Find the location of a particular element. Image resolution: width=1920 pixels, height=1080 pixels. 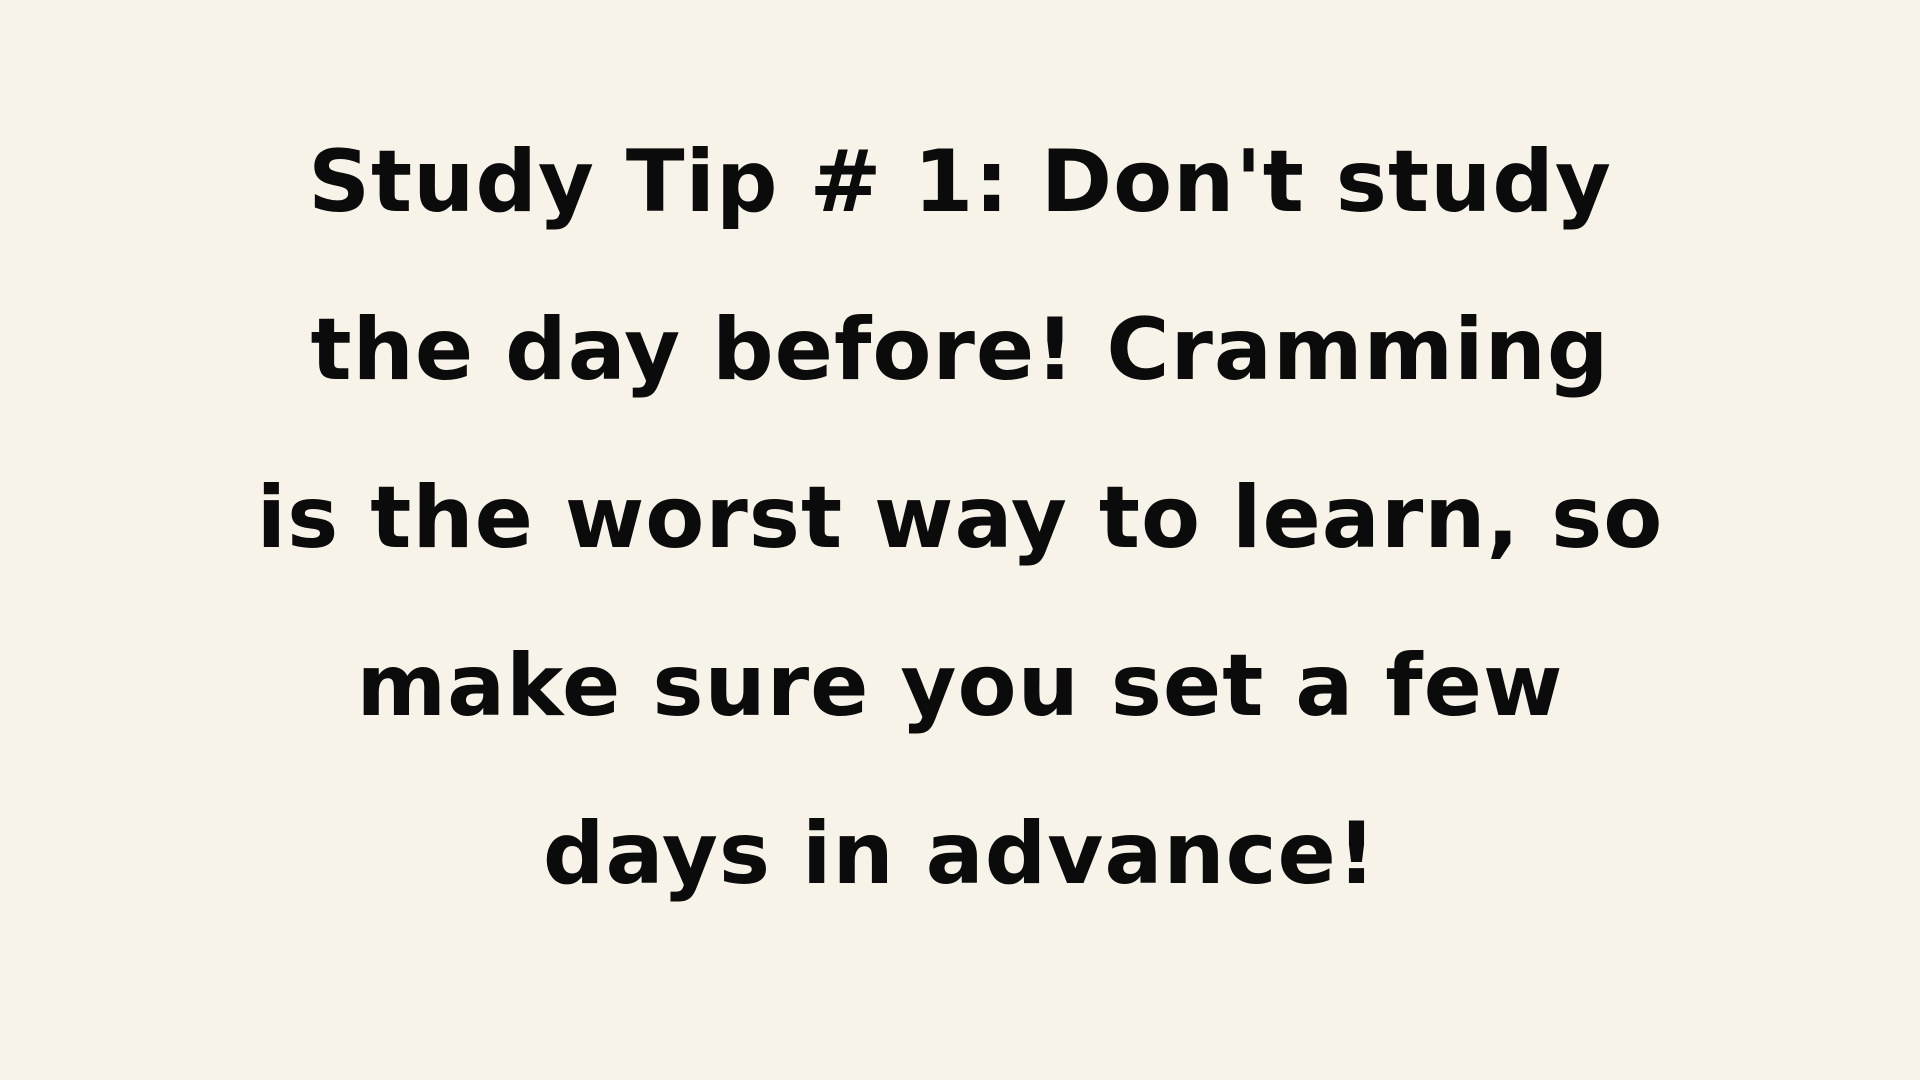

study-tip-line-2: the day before! Cramming is located at coordinates (960, 350).